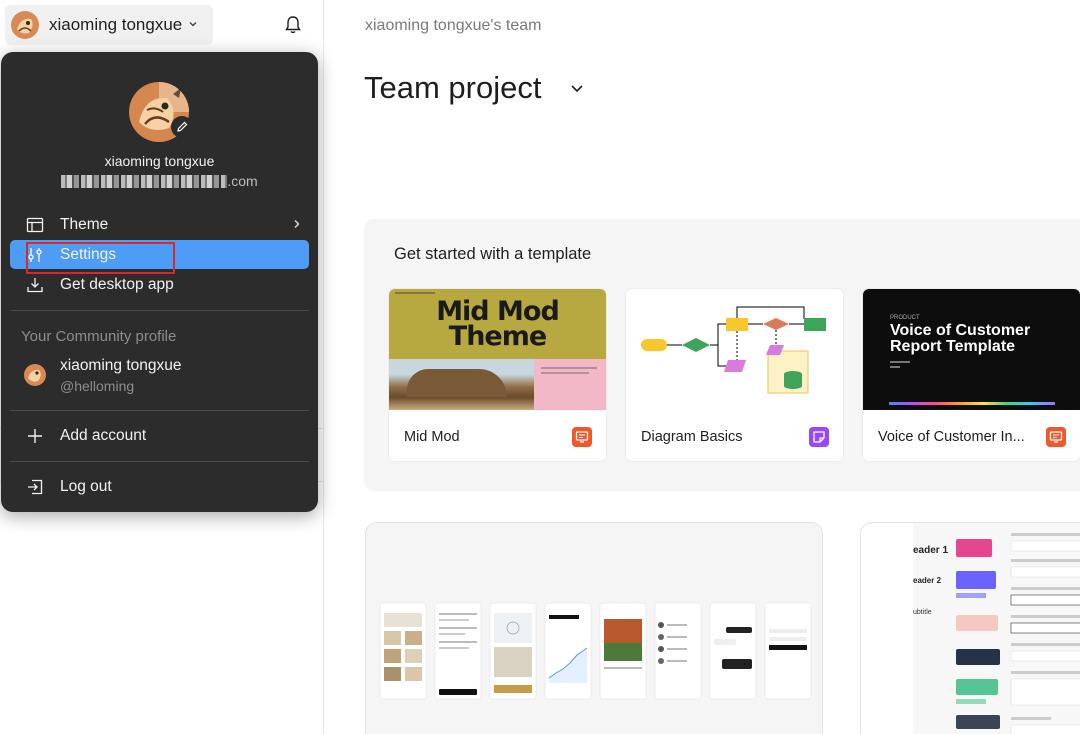 This screenshot has width=1080, height=734. Describe the element at coordinates (493, 254) in the screenshot. I see `template-heading: Get started with a template` at that location.